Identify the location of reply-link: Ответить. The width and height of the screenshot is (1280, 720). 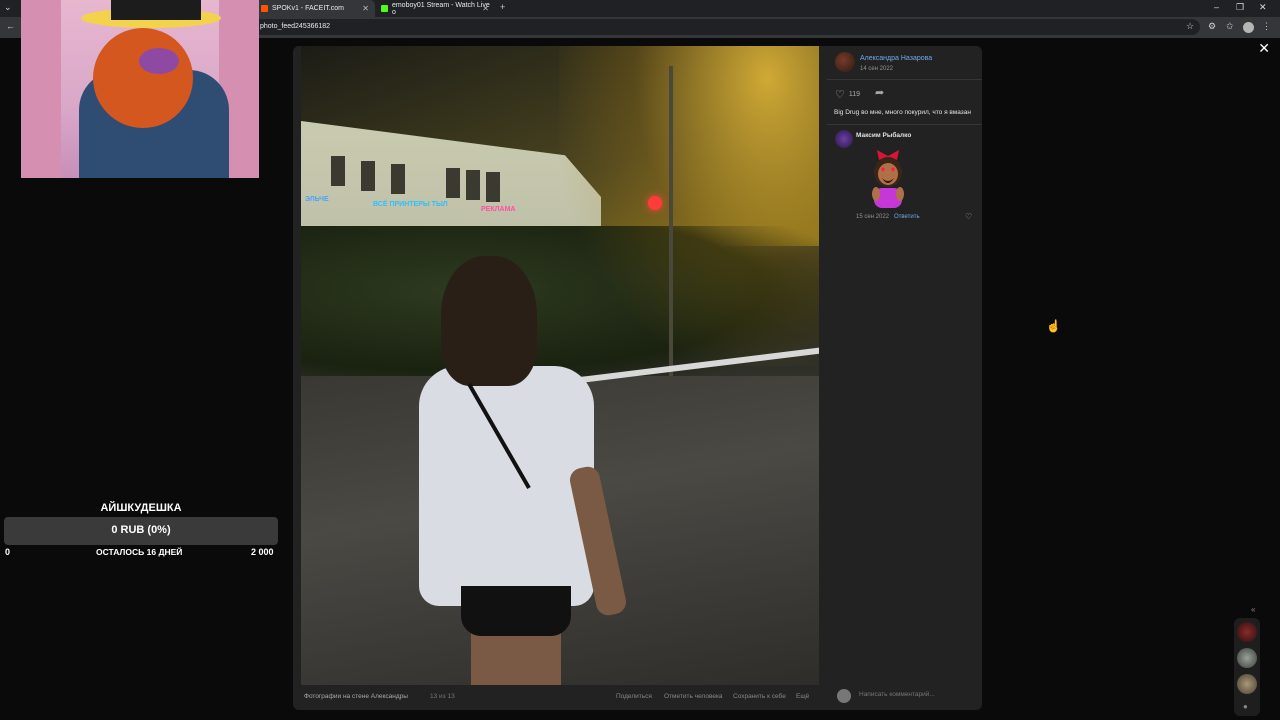
(907, 217).